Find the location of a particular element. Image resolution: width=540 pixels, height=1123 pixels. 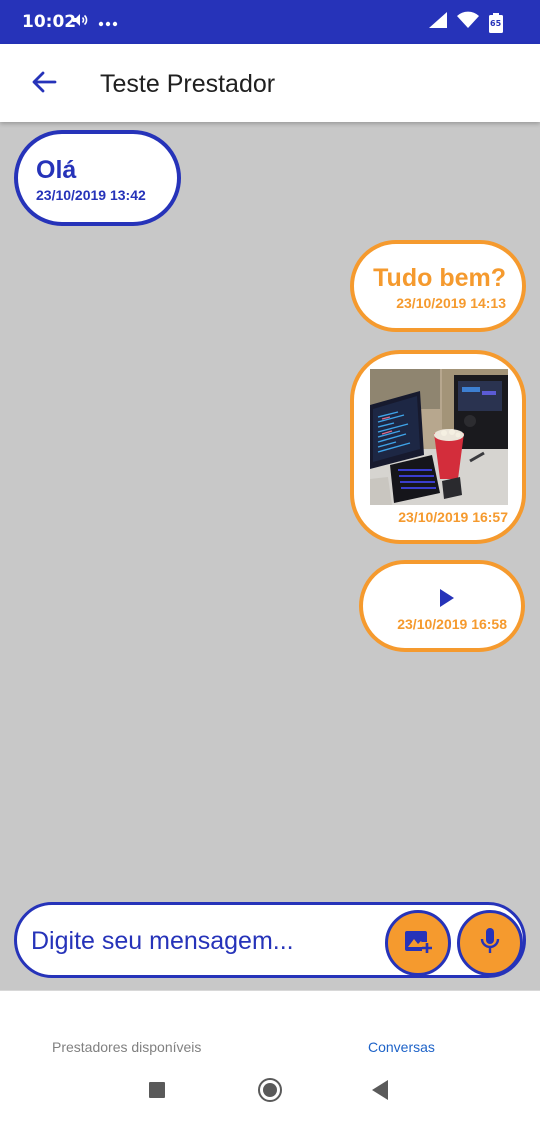

add-photo-icon is located at coordinates (418, 943).